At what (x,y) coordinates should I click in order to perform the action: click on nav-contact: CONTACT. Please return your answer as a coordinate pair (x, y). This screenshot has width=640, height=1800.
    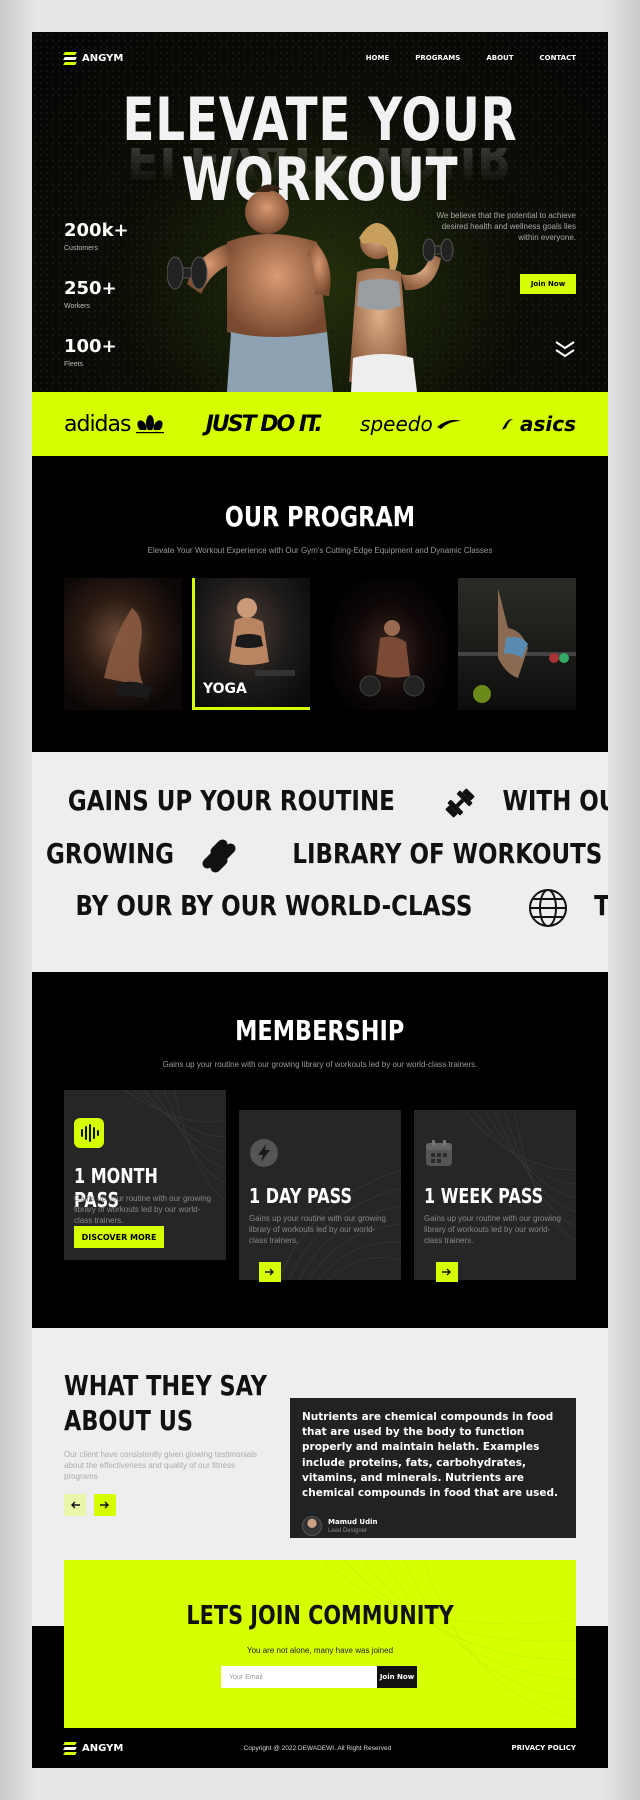
    Looking at the image, I should click on (557, 58).